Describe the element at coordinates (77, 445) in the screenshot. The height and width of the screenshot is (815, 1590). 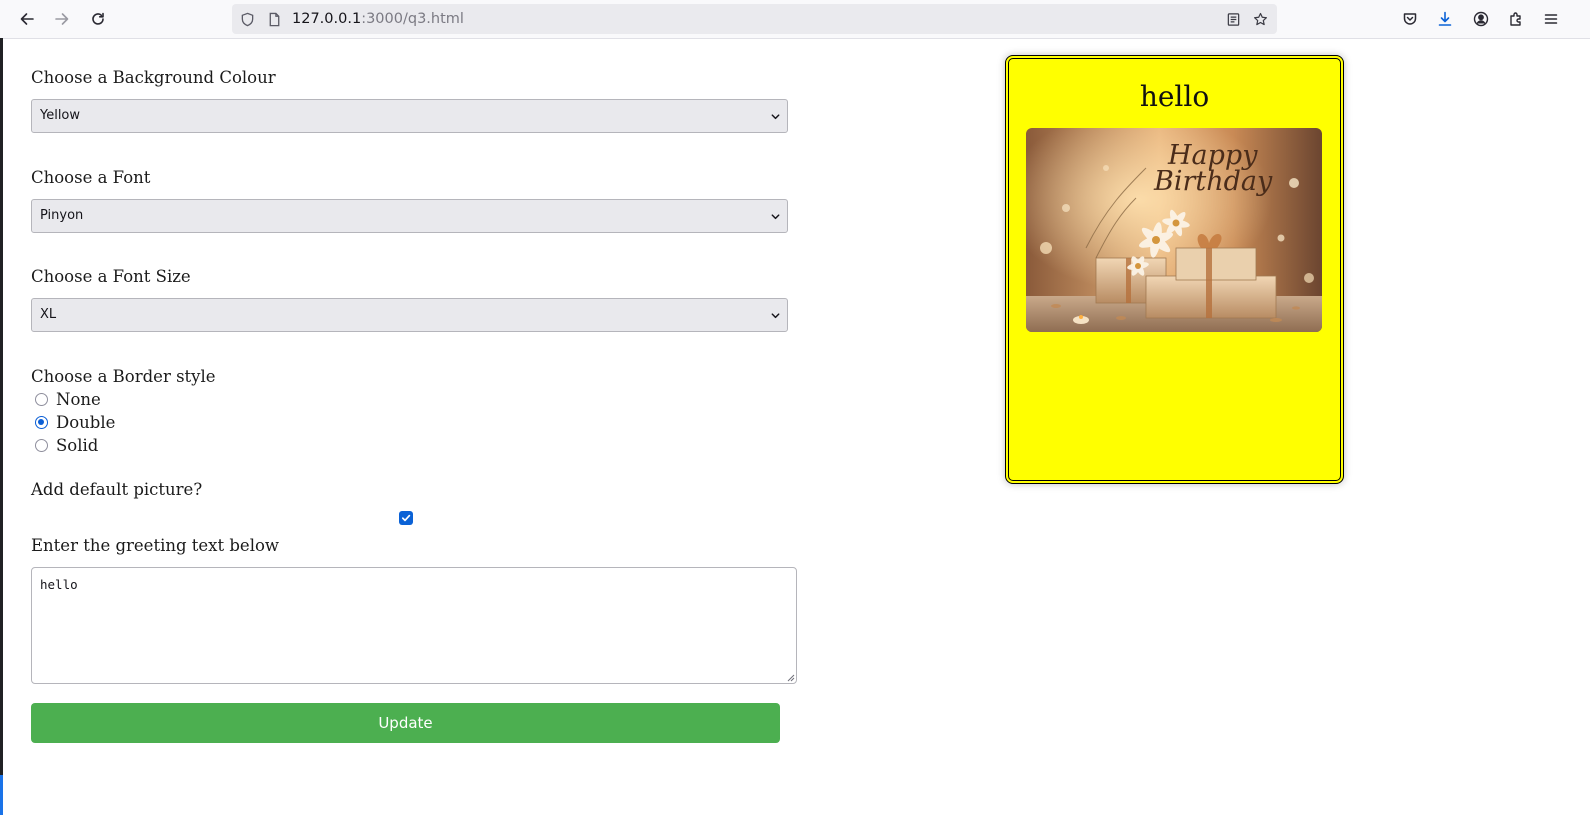
I see `radio-solid-label: Solid` at that location.